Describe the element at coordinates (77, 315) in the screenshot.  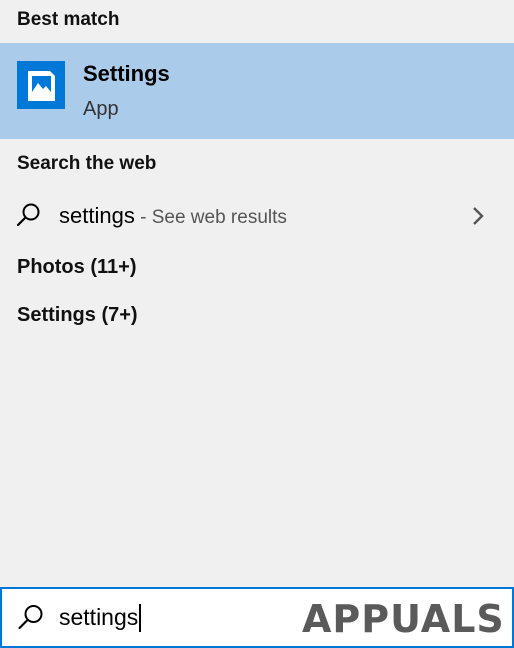
I see `category-settings: Settings (7+)` at that location.